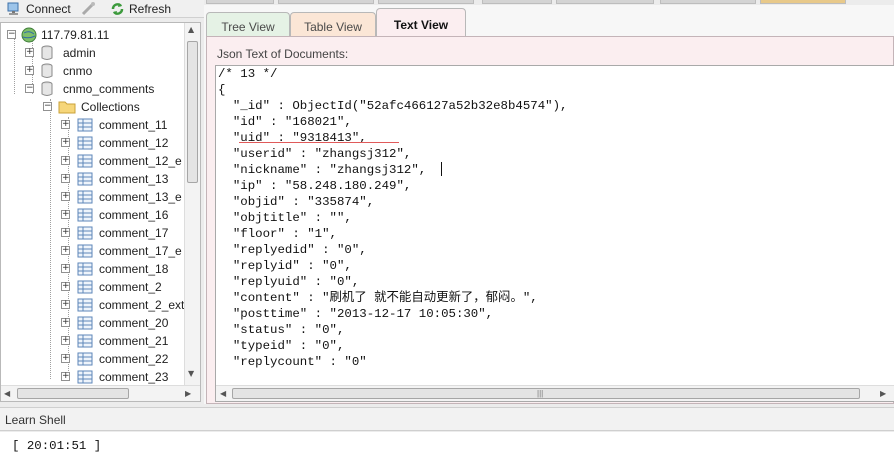  Describe the element at coordinates (191, 373) in the screenshot. I see `scroll-down-icon: ▼` at that location.